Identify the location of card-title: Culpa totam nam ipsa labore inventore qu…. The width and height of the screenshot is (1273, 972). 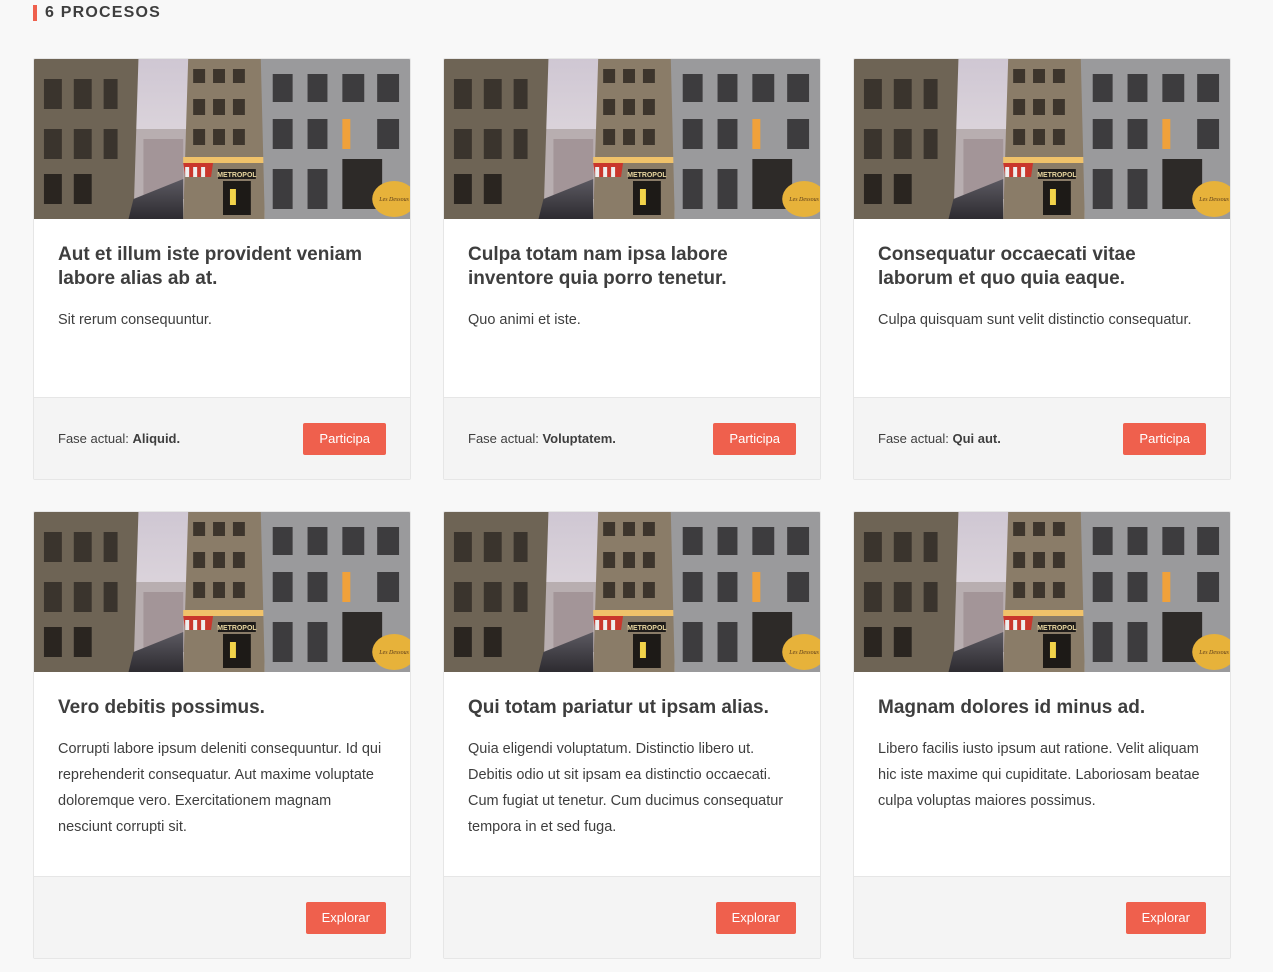
(632, 267).